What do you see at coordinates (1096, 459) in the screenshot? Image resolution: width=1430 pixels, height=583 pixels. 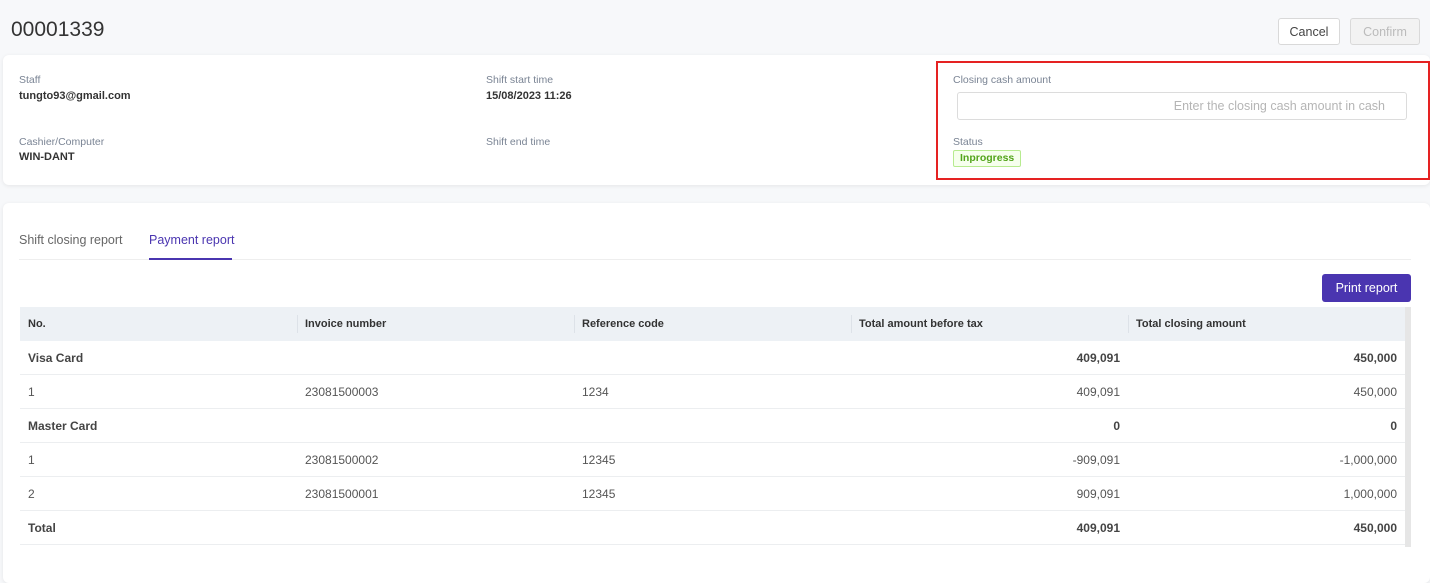 I see `cell-before-tax: -909,091` at bounding box center [1096, 459].